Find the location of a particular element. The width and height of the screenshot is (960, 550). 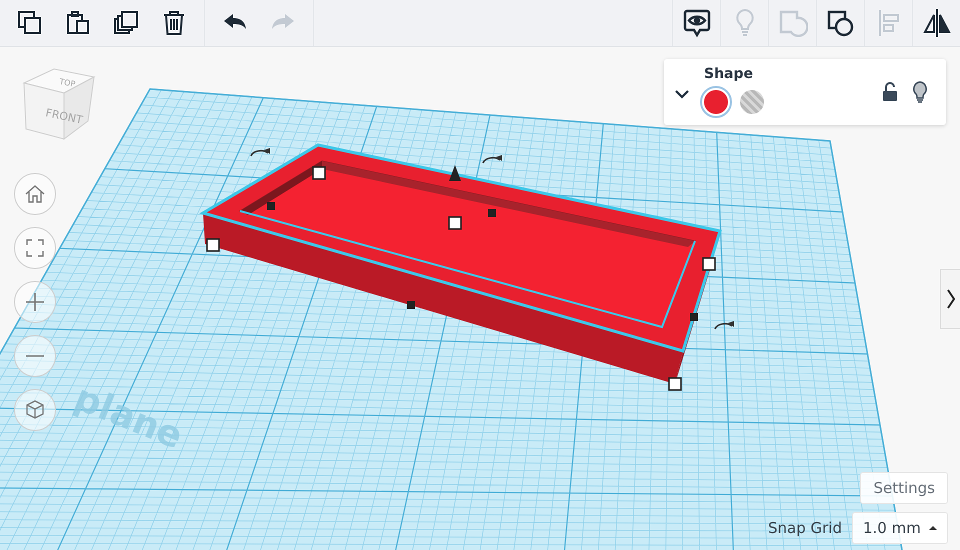

plus-icon is located at coordinates (35, 302).